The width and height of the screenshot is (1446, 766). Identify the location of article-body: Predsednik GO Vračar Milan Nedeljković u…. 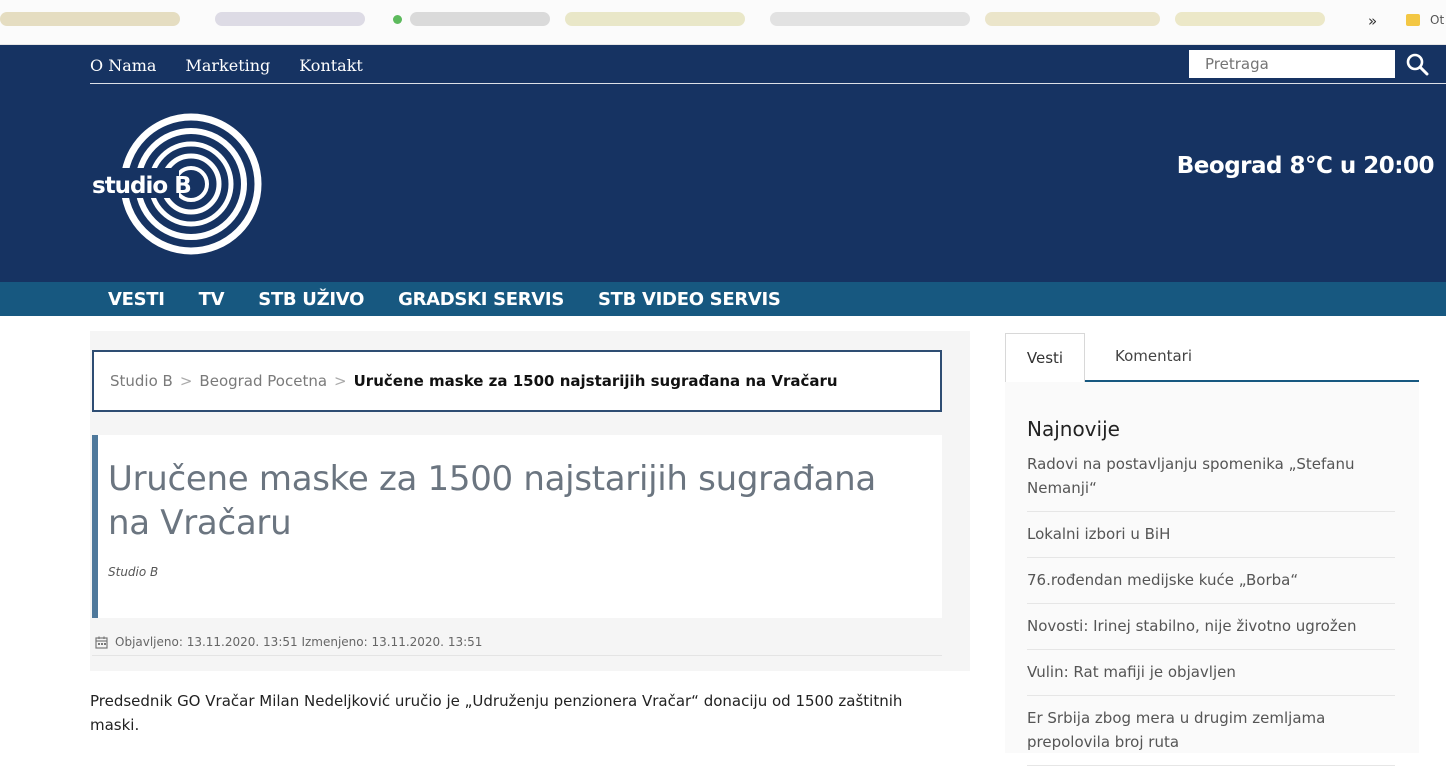
(496, 713).